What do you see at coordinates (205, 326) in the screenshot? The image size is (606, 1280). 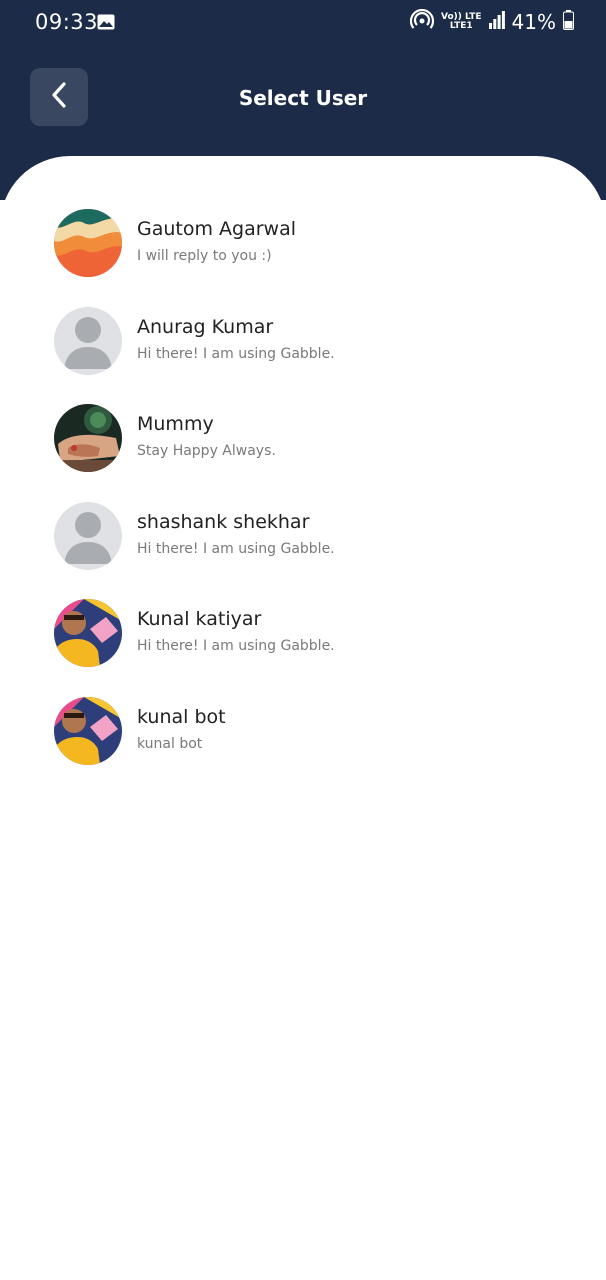 I see `user-name: Anurag Kumar` at bounding box center [205, 326].